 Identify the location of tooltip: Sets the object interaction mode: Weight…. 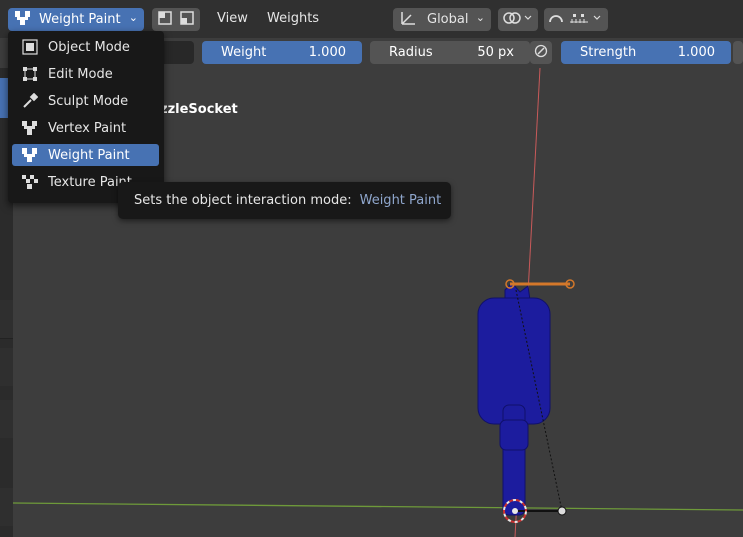
(284, 200).